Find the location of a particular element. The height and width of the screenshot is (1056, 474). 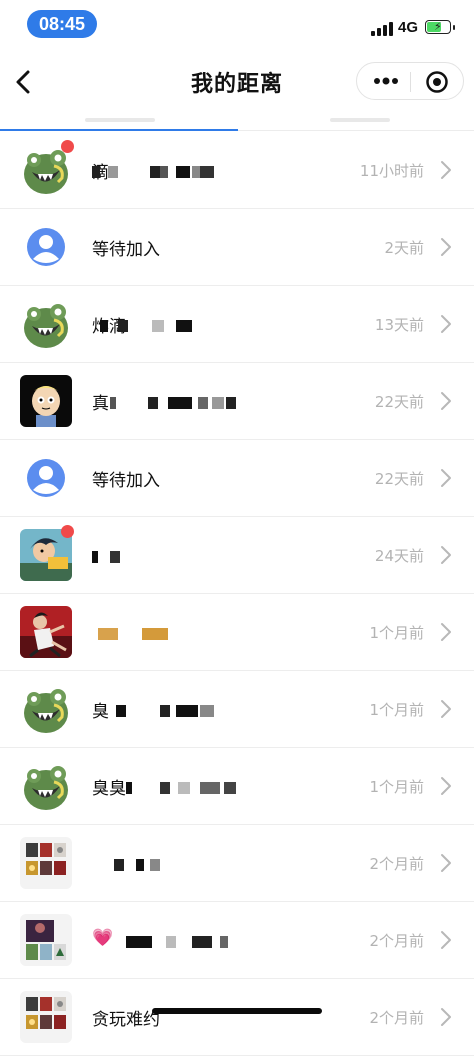

tab-active-underline is located at coordinates (119, 130).